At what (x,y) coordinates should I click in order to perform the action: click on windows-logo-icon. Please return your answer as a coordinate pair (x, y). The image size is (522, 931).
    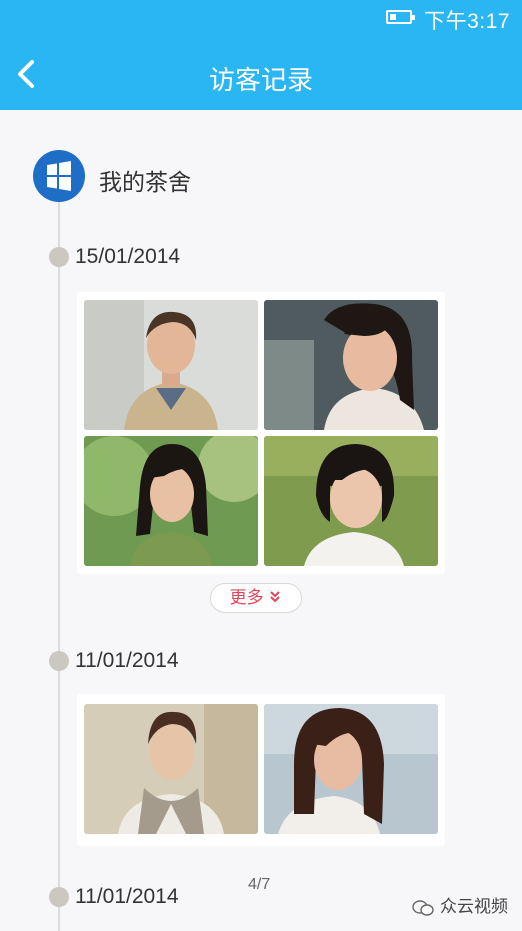
    Looking at the image, I should click on (59, 176).